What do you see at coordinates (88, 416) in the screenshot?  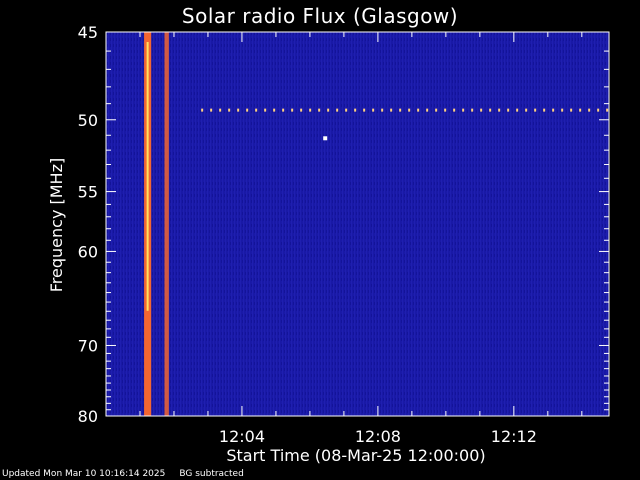 I see `y-tick-label-80: 80` at bounding box center [88, 416].